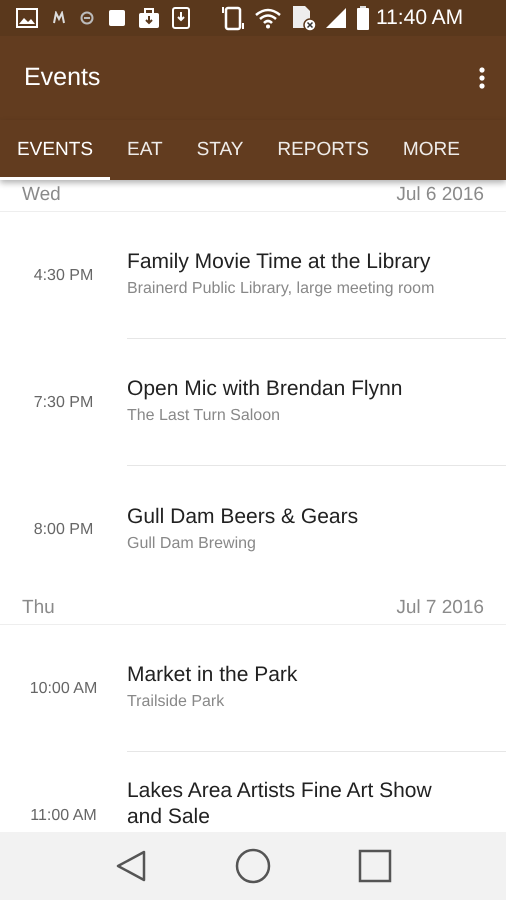  What do you see at coordinates (212, 675) in the screenshot?
I see `event-title: Market in the Park` at bounding box center [212, 675].